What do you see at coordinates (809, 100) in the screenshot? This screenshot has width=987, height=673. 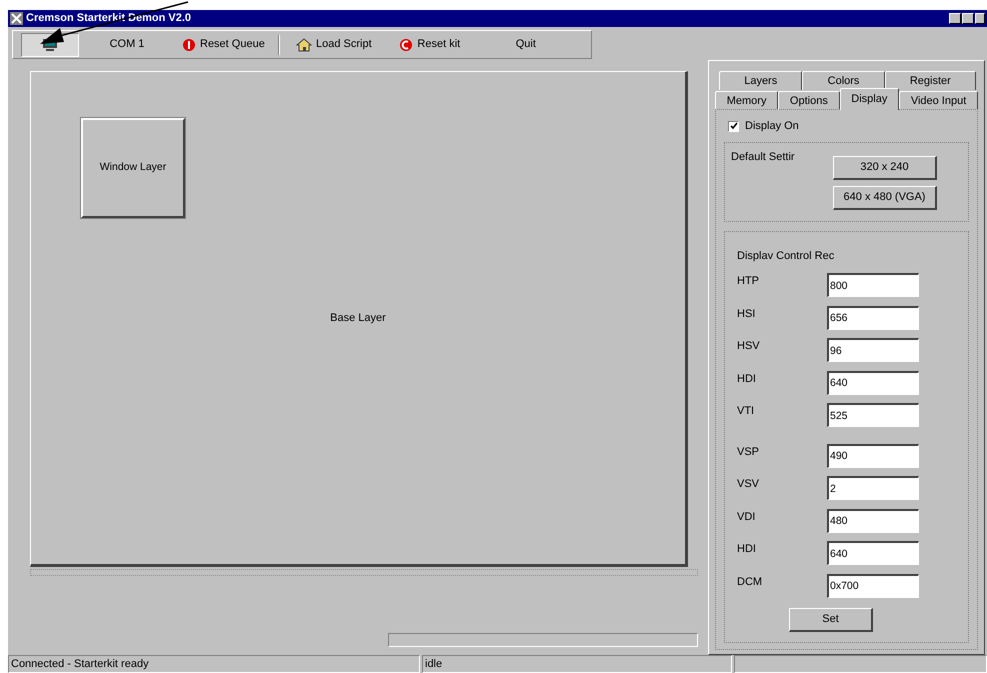 I see `tab: Options` at bounding box center [809, 100].